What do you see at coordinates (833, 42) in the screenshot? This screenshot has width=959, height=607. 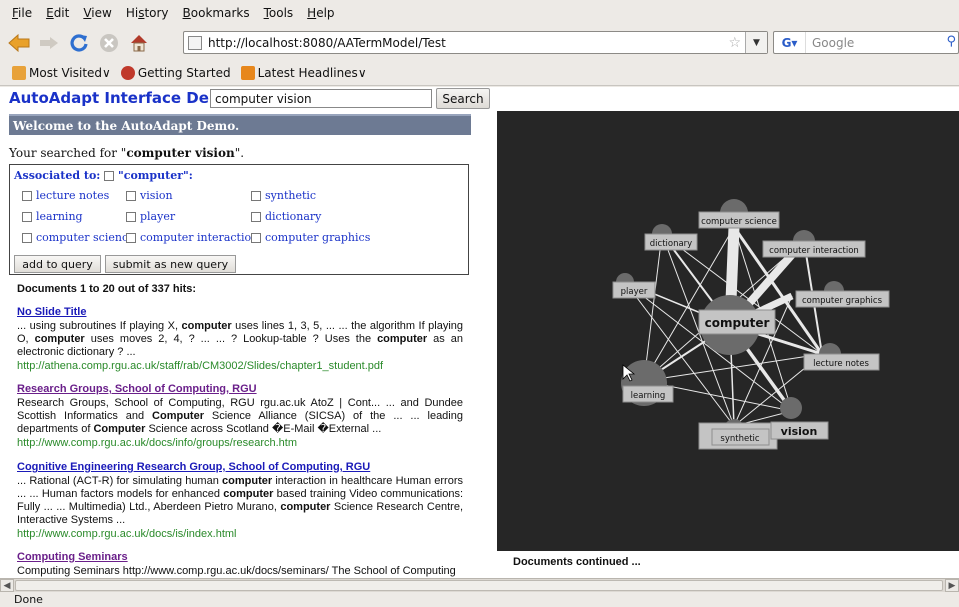 I see `search-placeholder: Google` at bounding box center [833, 42].